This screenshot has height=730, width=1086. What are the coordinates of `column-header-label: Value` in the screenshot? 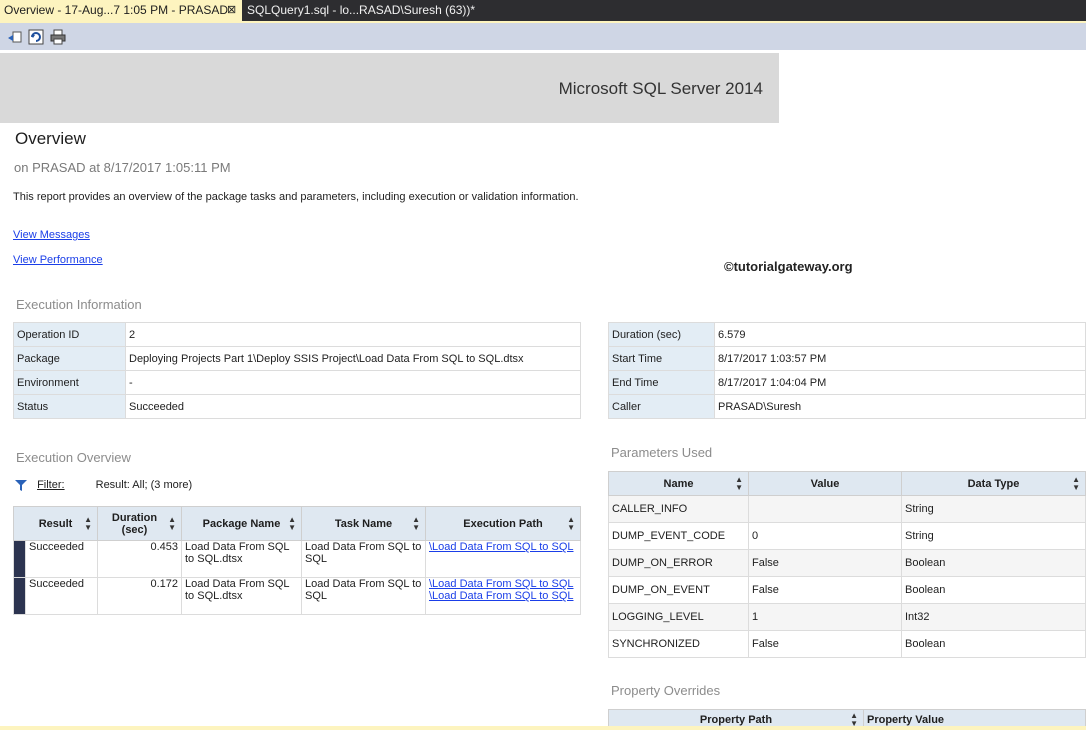 It's located at (825, 483).